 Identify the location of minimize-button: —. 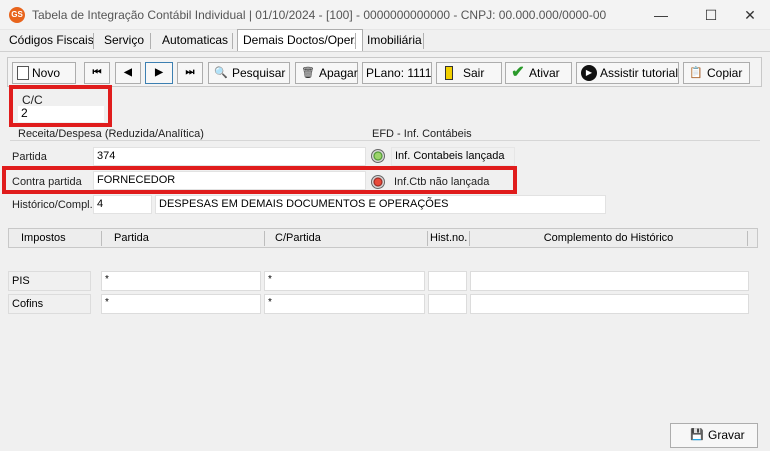
(661, 15).